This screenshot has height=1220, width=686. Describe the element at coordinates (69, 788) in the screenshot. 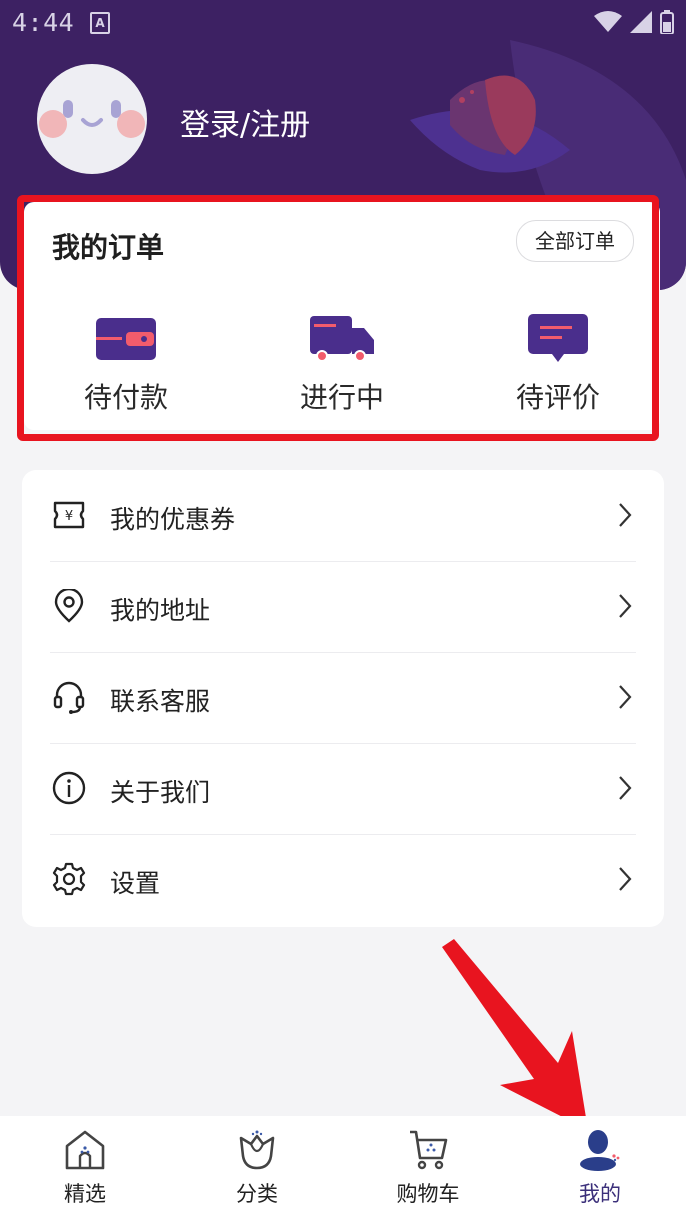

I see `info-icon` at that location.